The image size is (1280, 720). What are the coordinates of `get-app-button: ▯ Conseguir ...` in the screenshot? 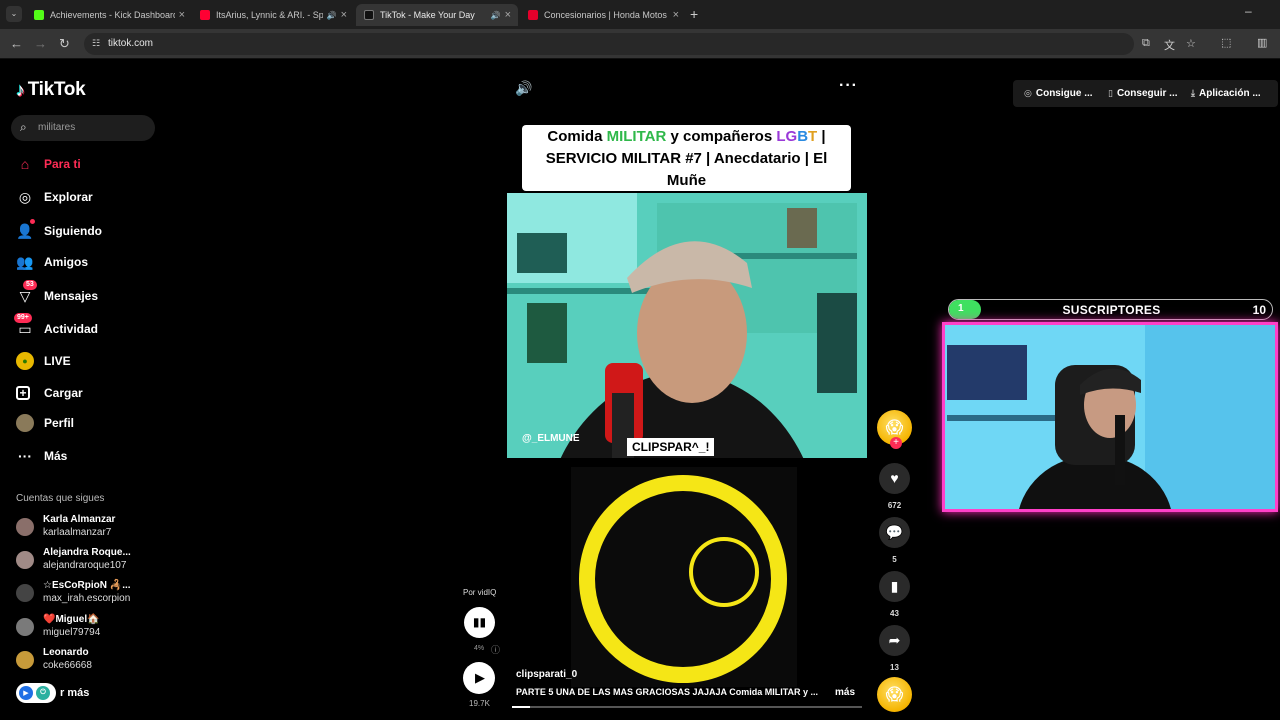 It's located at (1143, 93).